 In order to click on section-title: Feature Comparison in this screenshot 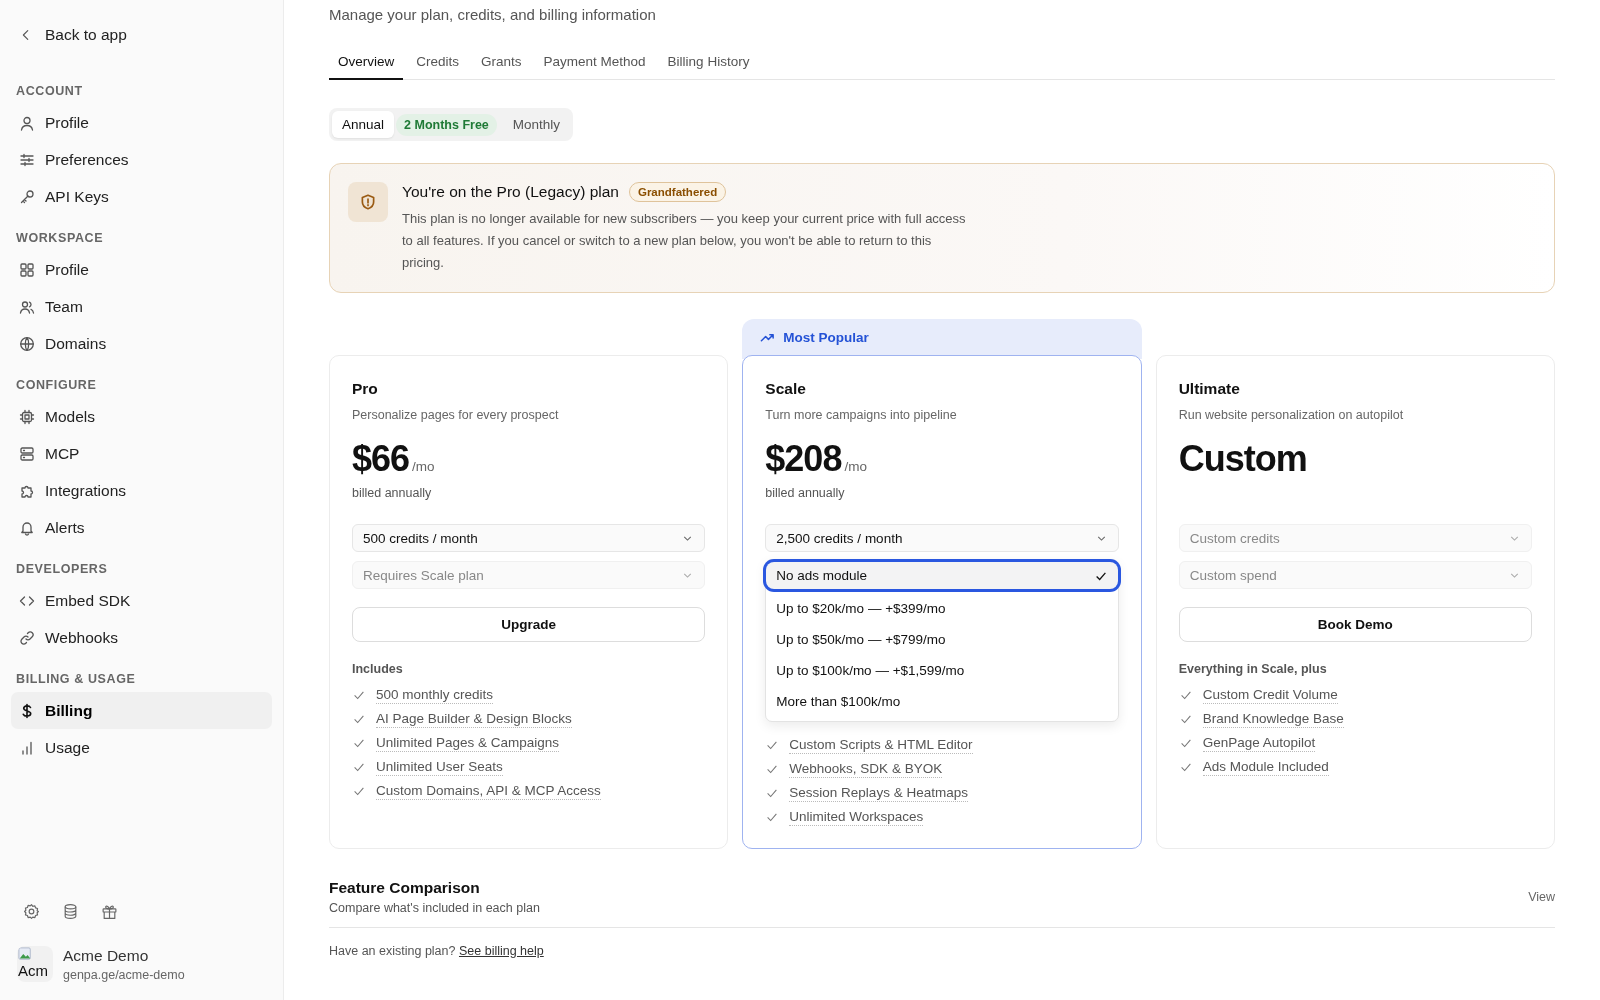, I will do `click(405, 888)`.